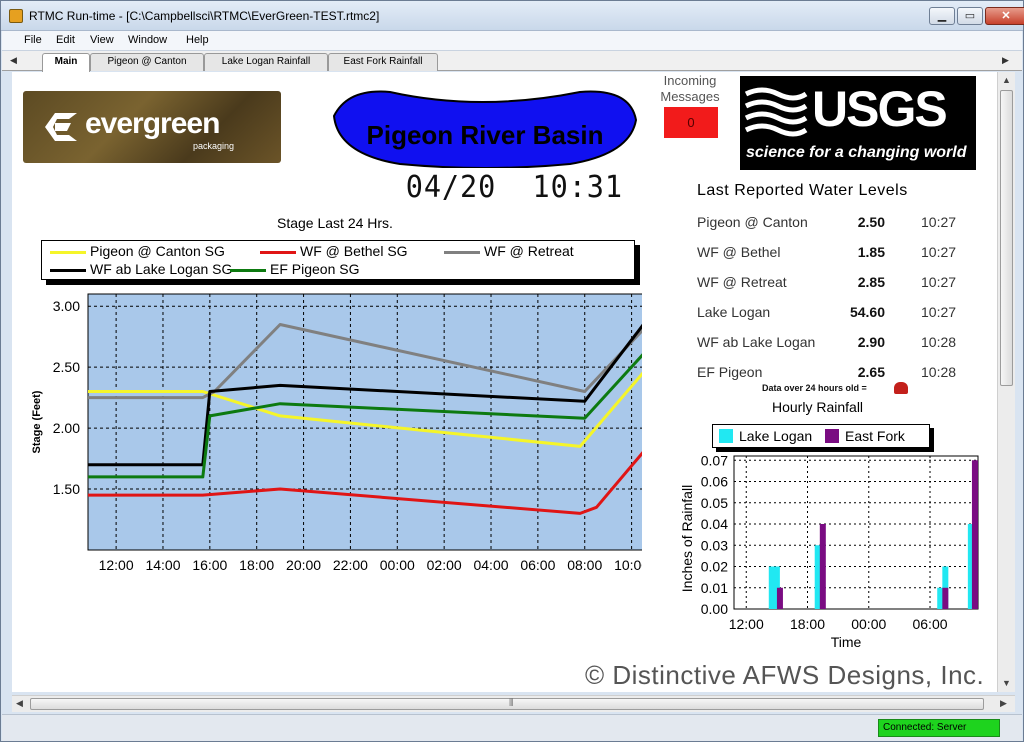  Describe the element at coordinates (157, 251) in the screenshot. I see `legend-canton: Pigeon @ Canton SG` at that location.